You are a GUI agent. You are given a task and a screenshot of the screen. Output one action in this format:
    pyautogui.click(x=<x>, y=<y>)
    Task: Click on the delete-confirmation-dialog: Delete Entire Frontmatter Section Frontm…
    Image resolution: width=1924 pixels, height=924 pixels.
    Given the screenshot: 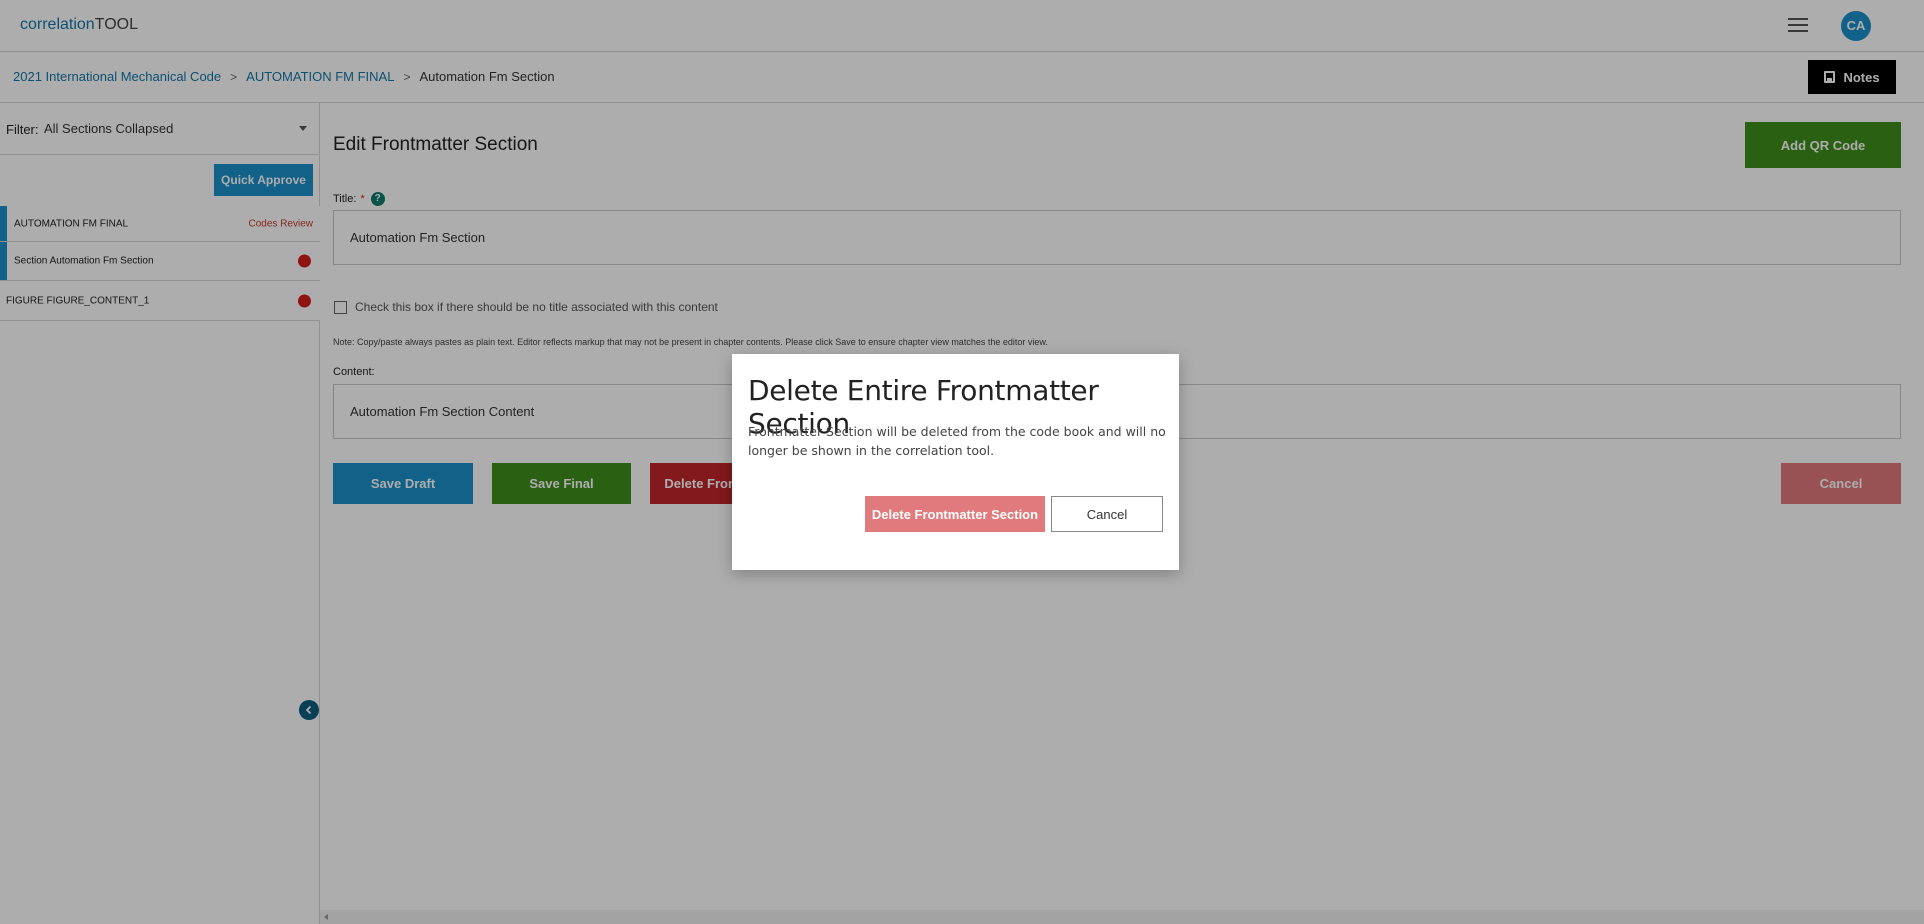 What is the action you would take?
    pyautogui.click(x=955, y=462)
    